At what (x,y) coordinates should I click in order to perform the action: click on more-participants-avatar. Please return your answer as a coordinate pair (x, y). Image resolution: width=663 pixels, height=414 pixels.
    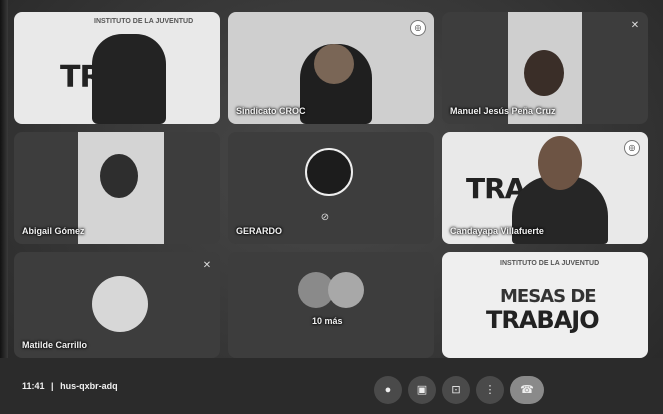
    Looking at the image, I should click on (346, 290).